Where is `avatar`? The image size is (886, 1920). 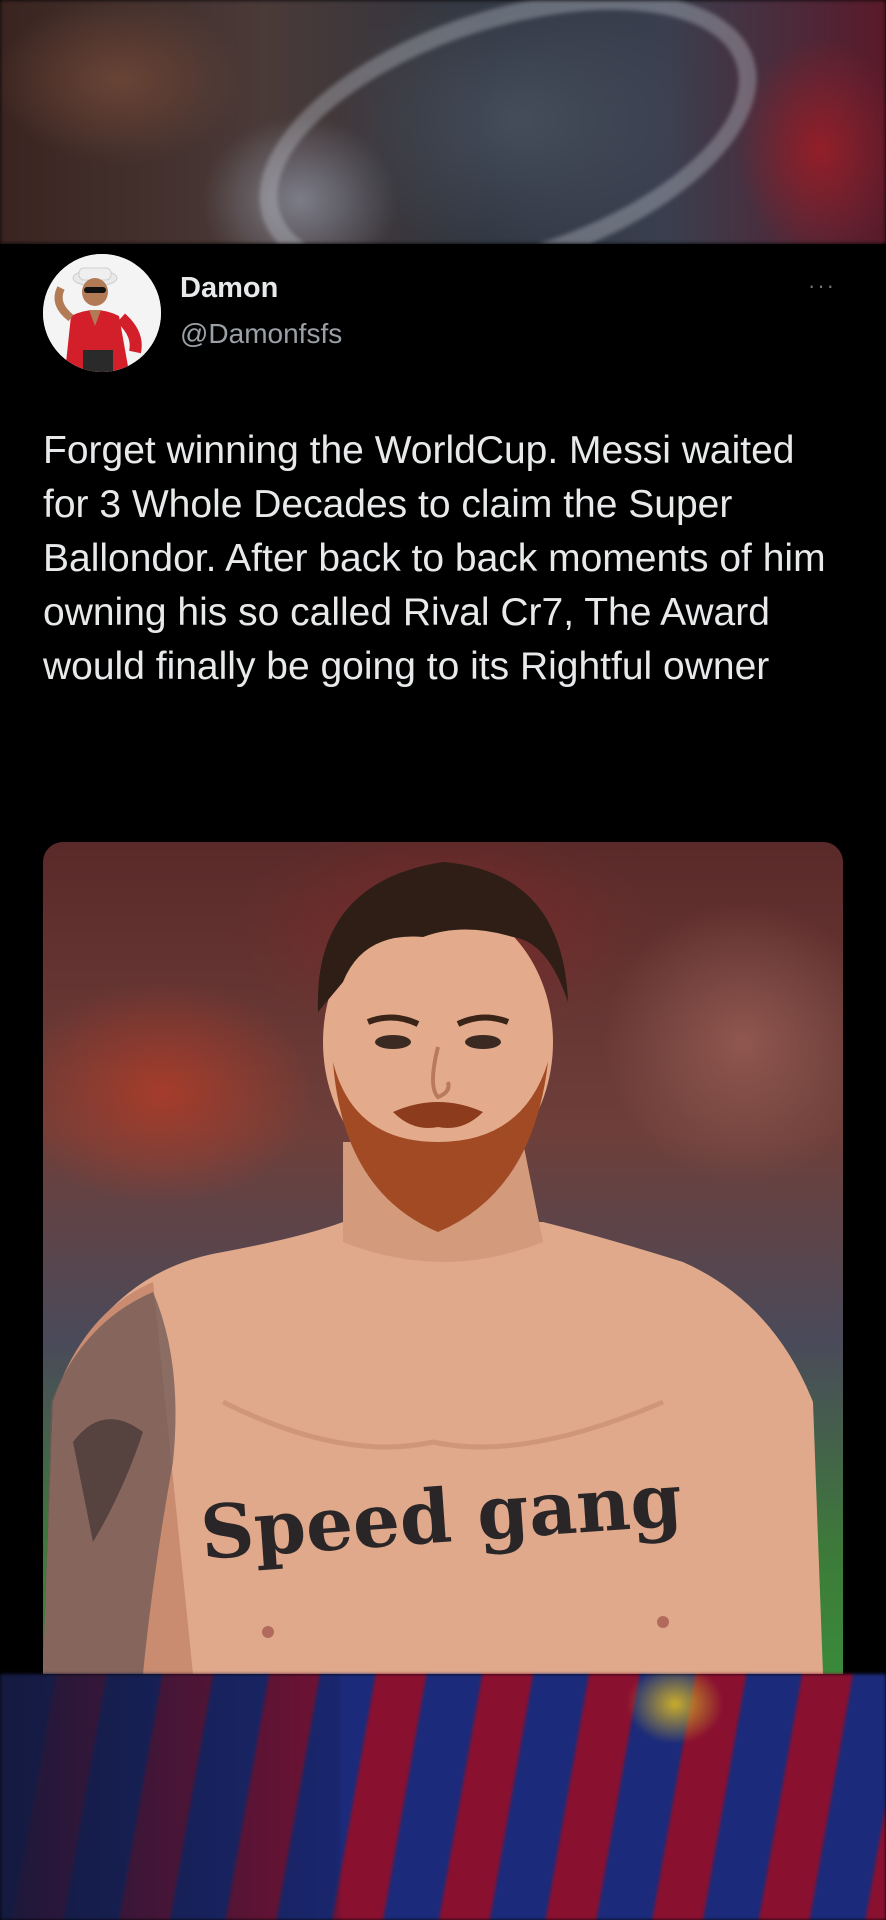
avatar is located at coordinates (102, 313).